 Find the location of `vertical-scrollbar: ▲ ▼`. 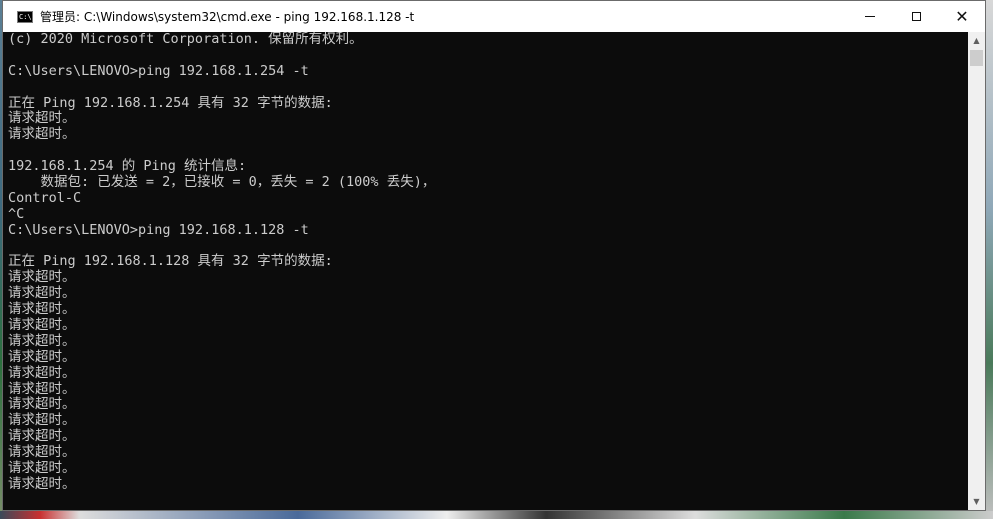

vertical-scrollbar: ▲ ▼ is located at coordinates (976, 271).